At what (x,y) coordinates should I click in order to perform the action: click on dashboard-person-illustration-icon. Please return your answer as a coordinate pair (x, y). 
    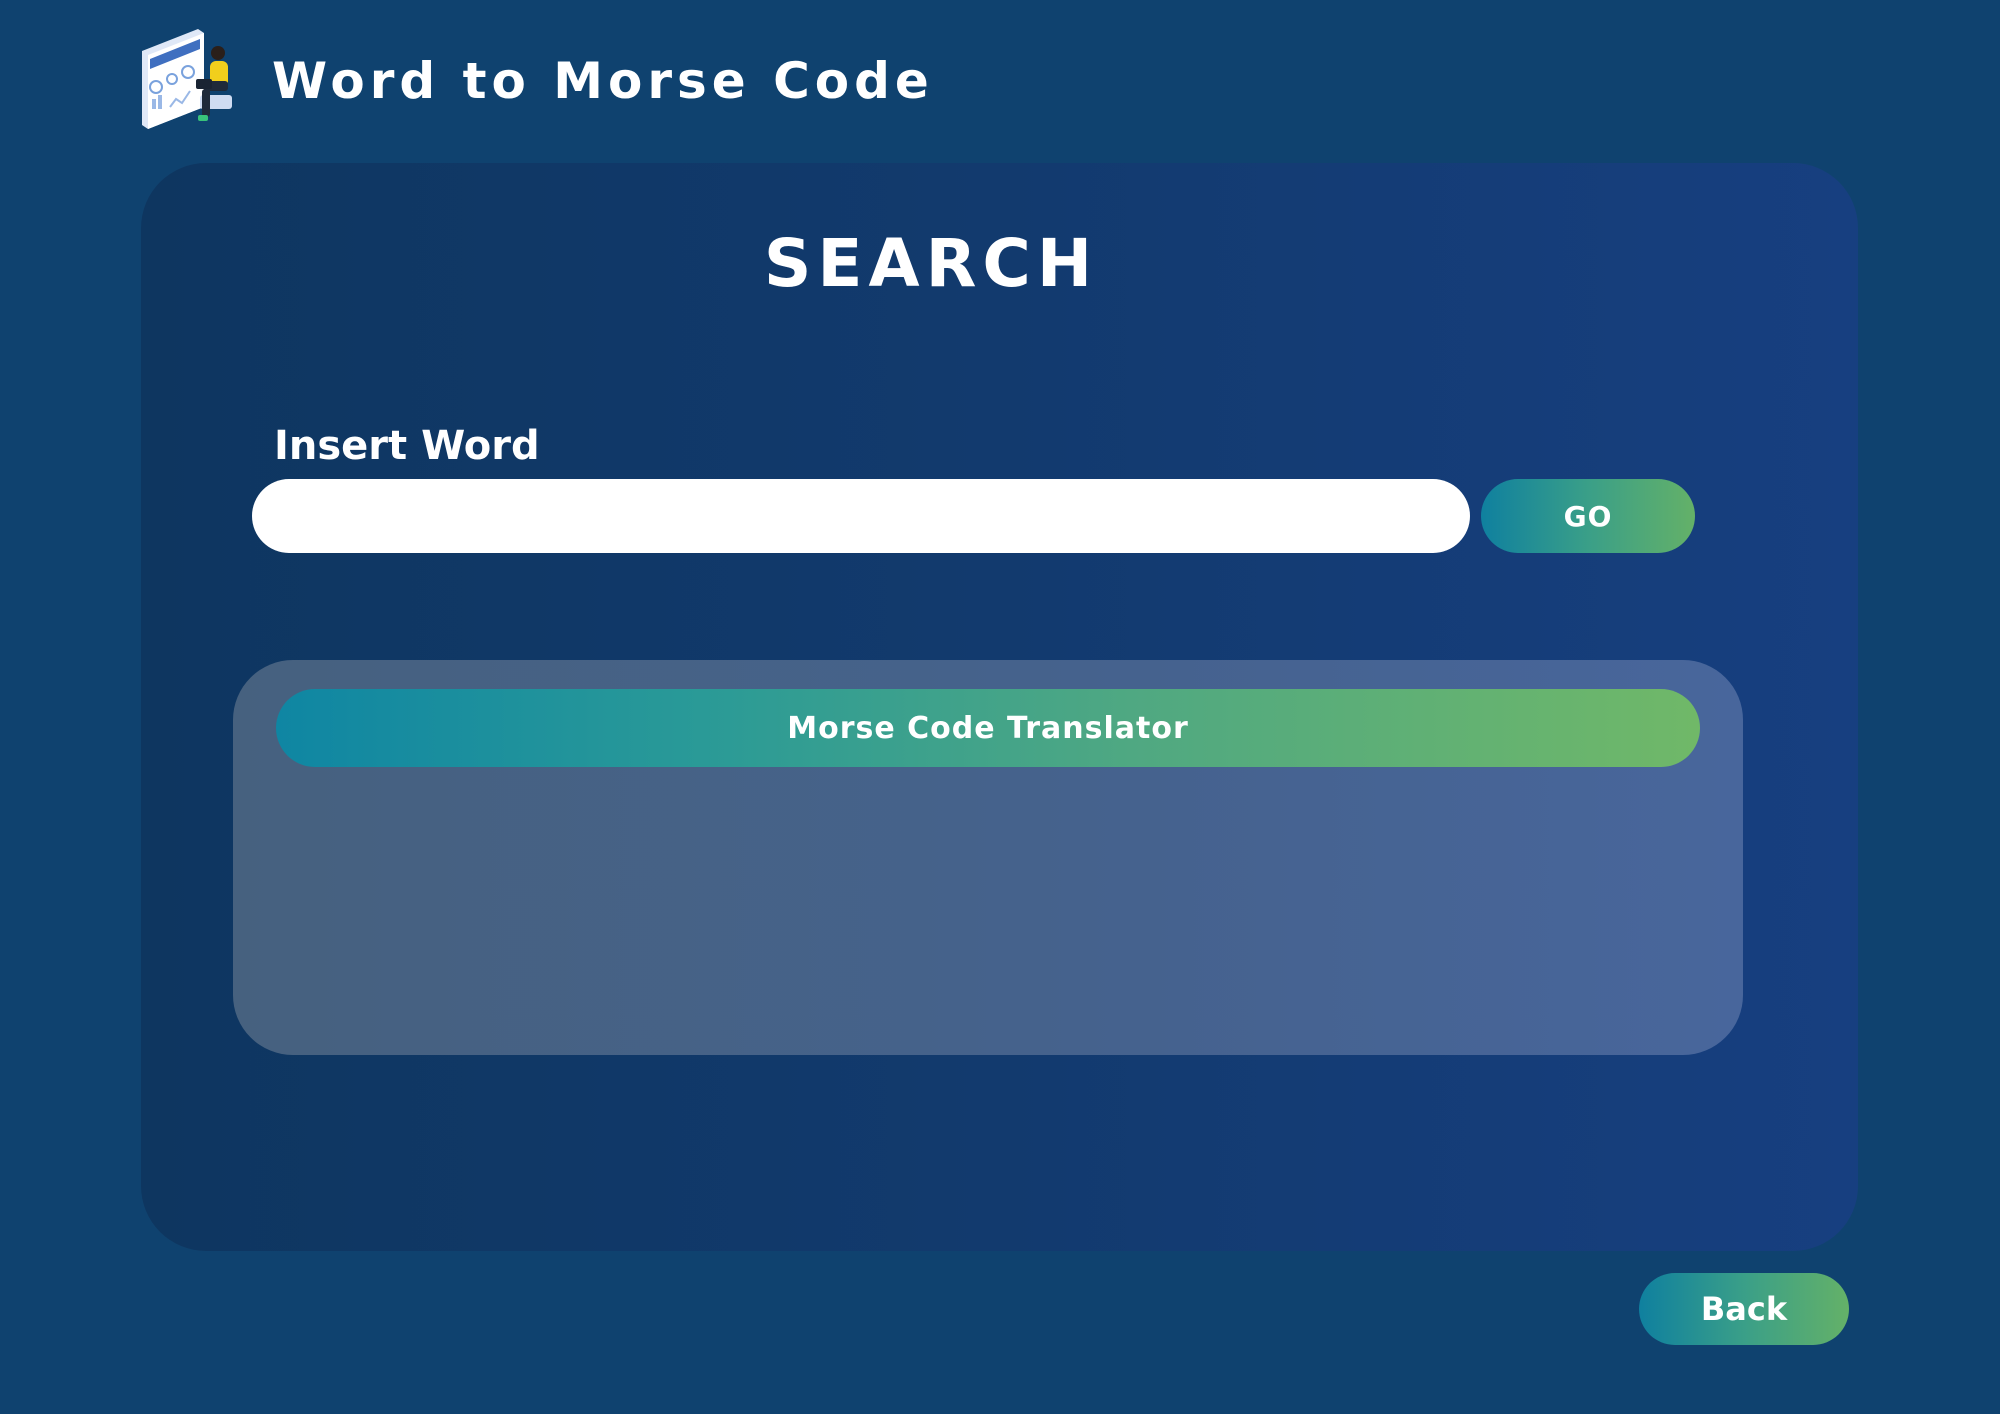
    Looking at the image, I should click on (188, 81).